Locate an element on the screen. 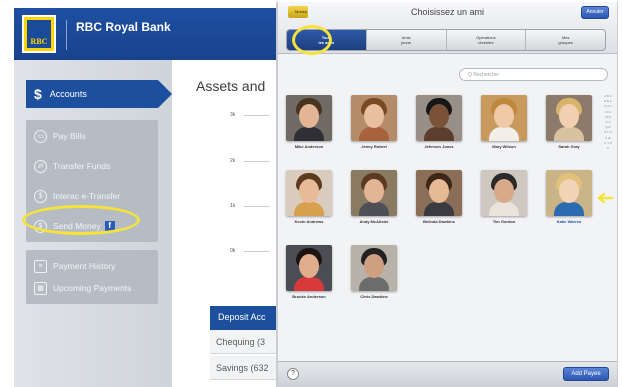  sidebar-item-label: Payment History is located at coordinates (84, 266).